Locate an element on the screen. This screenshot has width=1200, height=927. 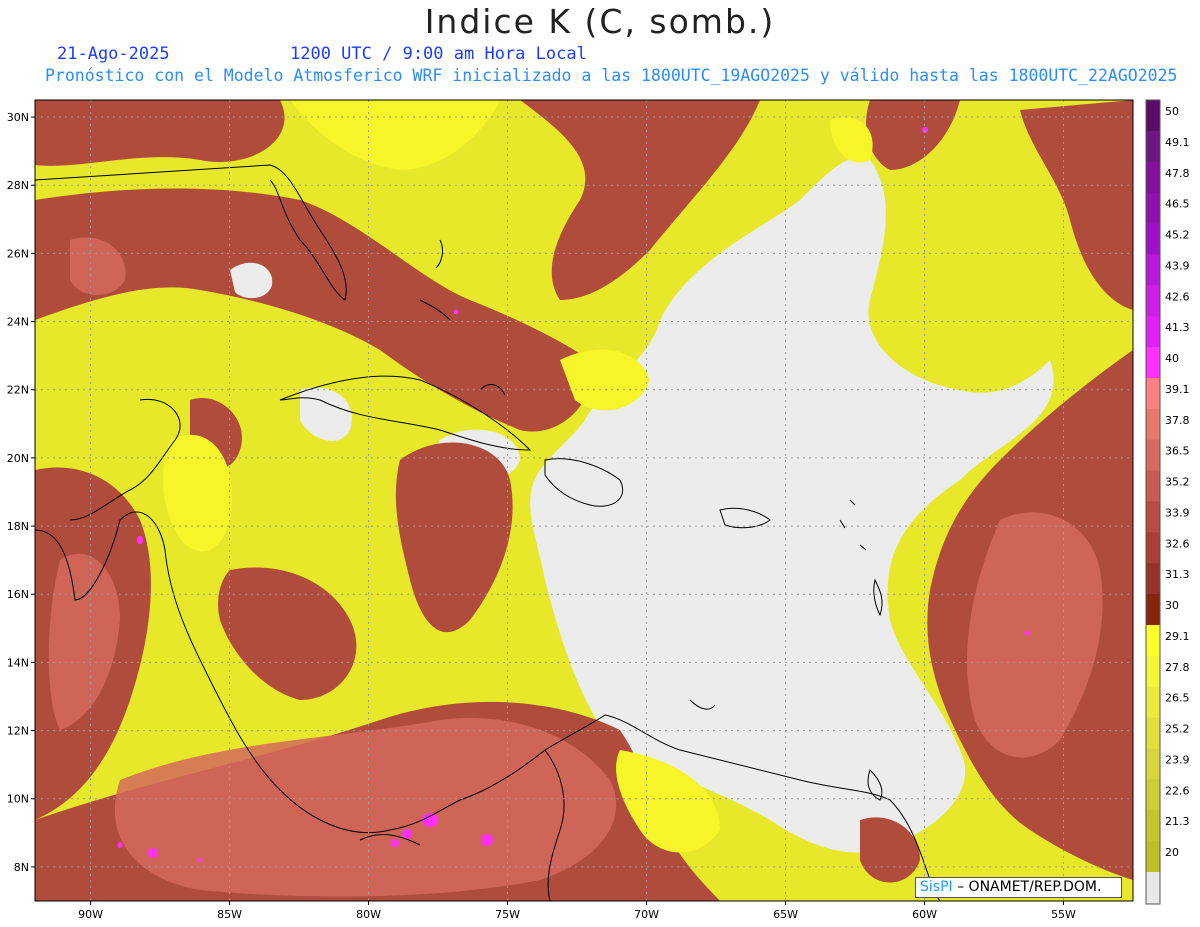
lon-label: 65W is located at coordinates (785, 914).